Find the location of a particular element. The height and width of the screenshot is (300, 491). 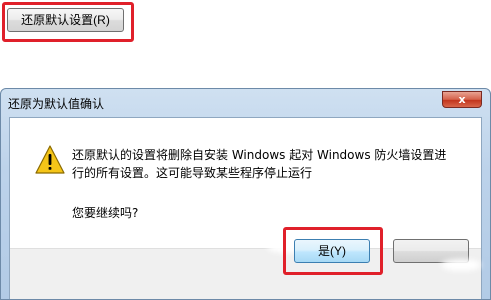

close-icon: x is located at coordinates (462, 99).